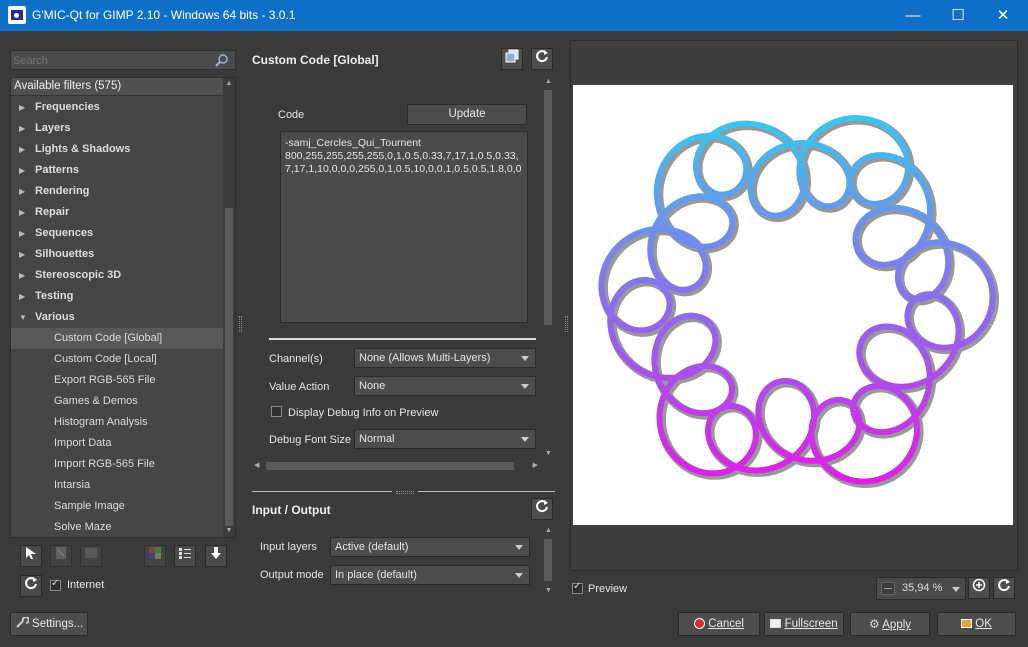 This screenshot has height=647, width=1028. I want to click on update-button: Update, so click(467, 114).